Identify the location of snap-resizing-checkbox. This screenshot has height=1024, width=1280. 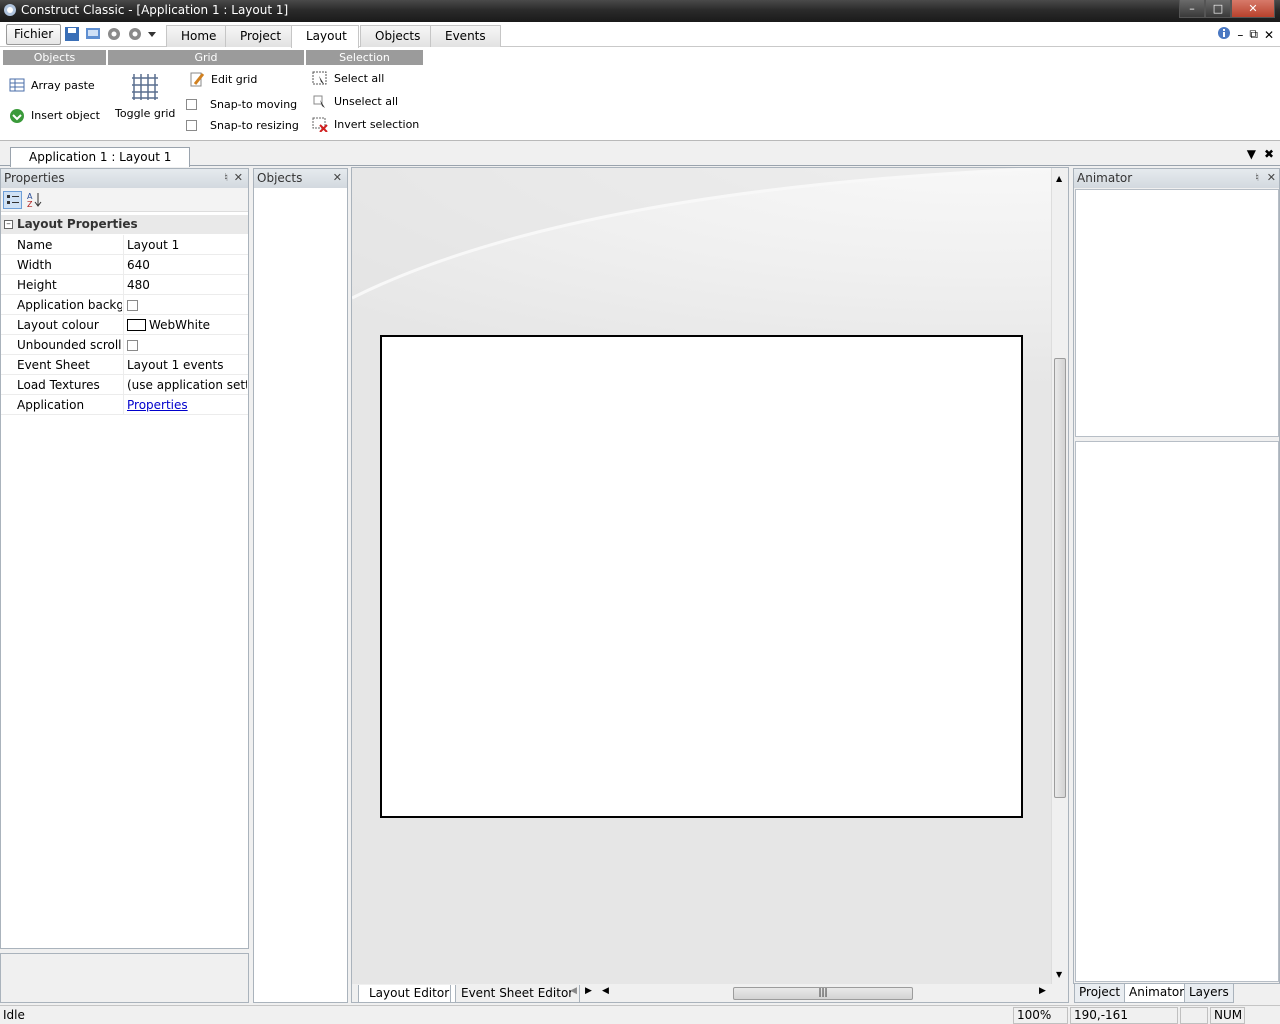
(191, 125).